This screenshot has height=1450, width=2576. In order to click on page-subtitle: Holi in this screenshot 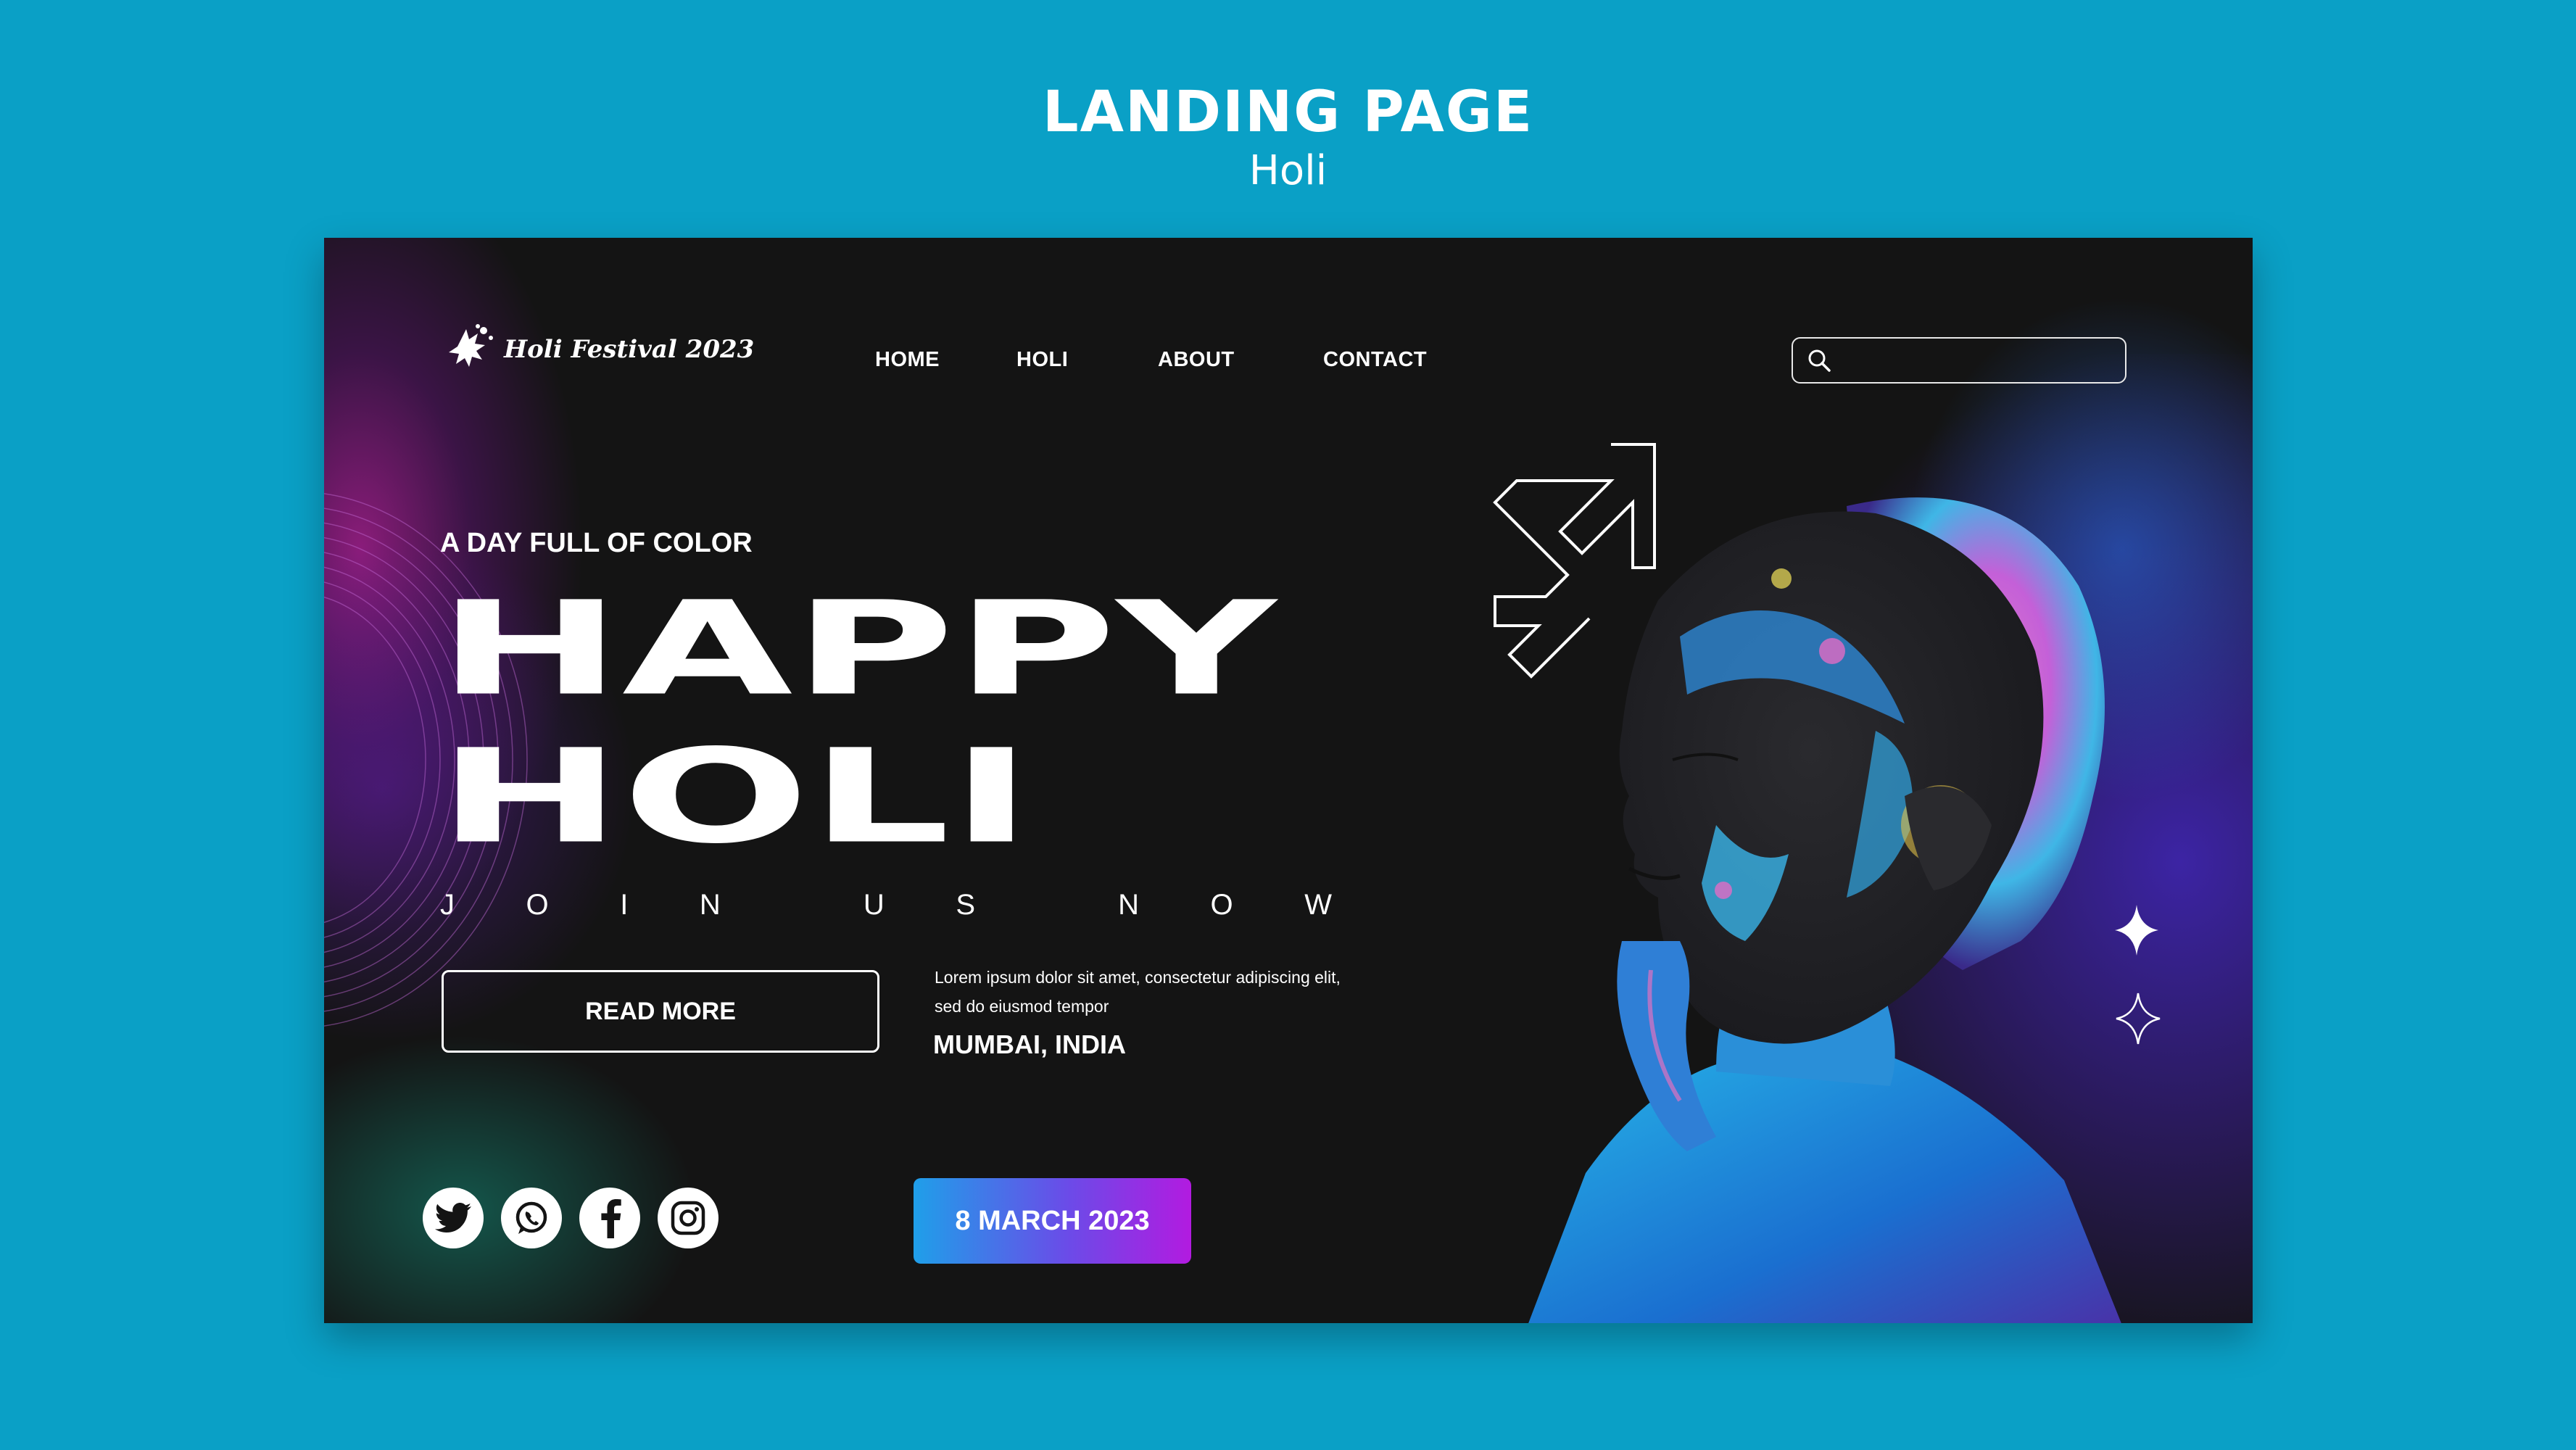, I will do `click(1288, 170)`.